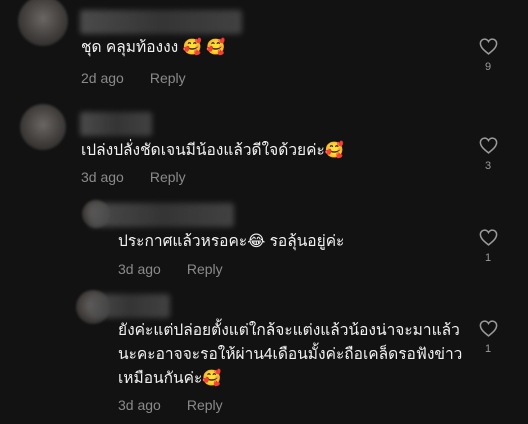 This screenshot has width=528, height=424. What do you see at coordinates (102, 78) in the screenshot?
I see `comment-timestamp: 2d ago` at bounding box center [102, 78].